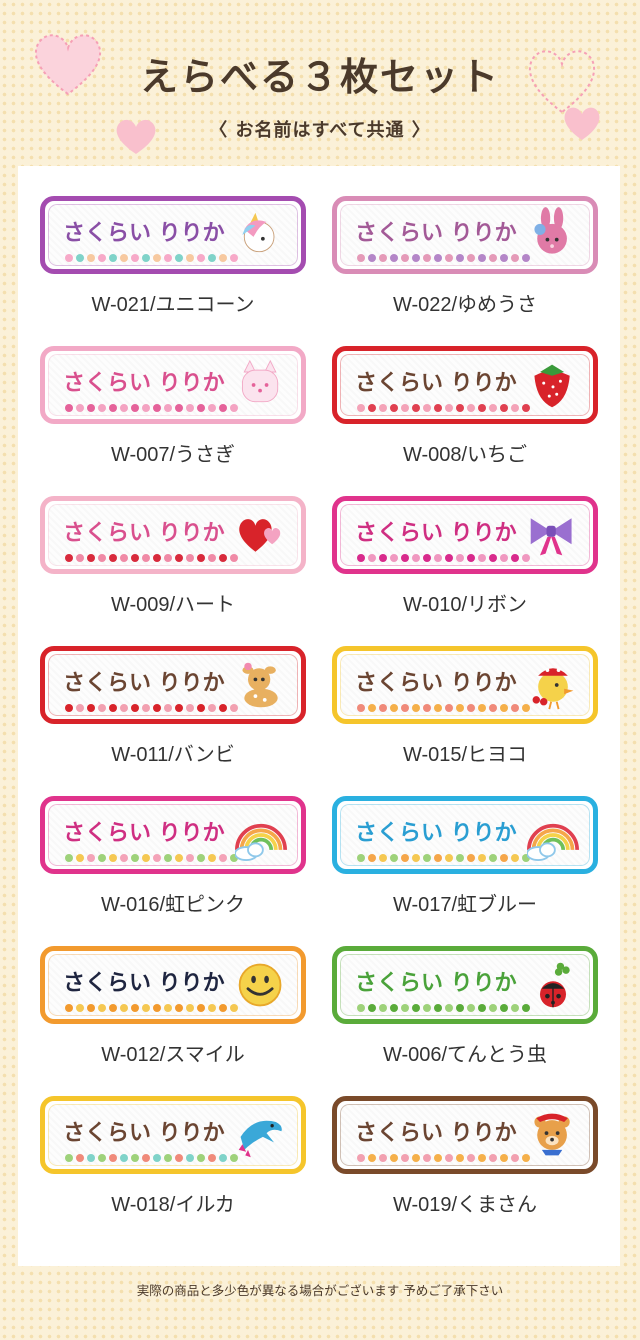 Image resolution: width=640 pixels, height=1340 pixels. I want to click on design-code-label: W-017/虹ブルー, so click(465, 905).